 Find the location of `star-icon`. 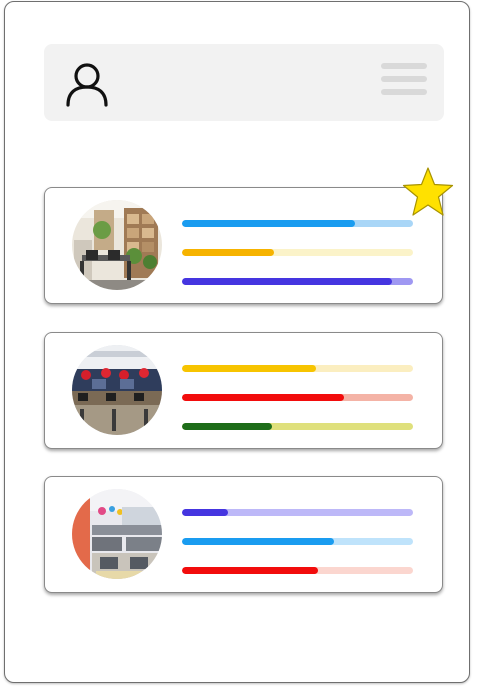

star-icon is located at coordinates (428, 192).